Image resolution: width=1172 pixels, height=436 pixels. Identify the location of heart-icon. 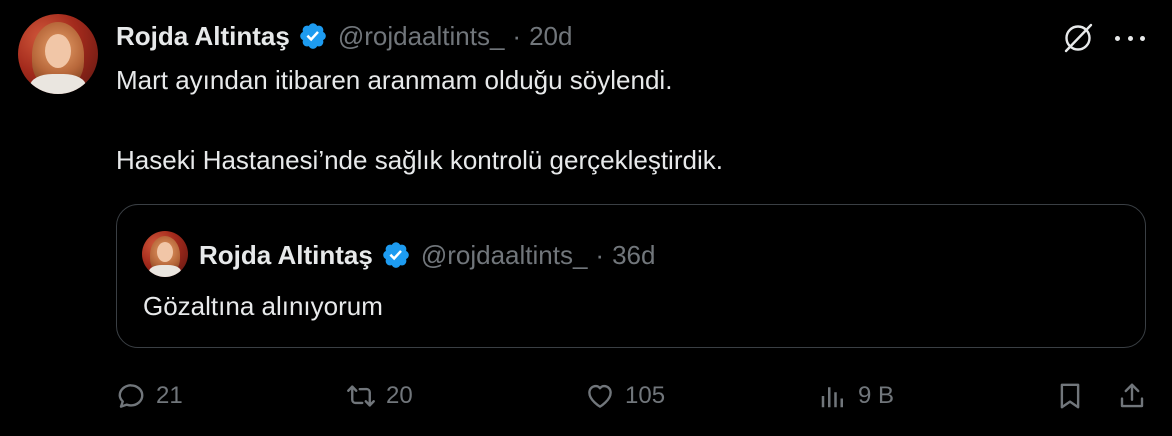
(600, 396).